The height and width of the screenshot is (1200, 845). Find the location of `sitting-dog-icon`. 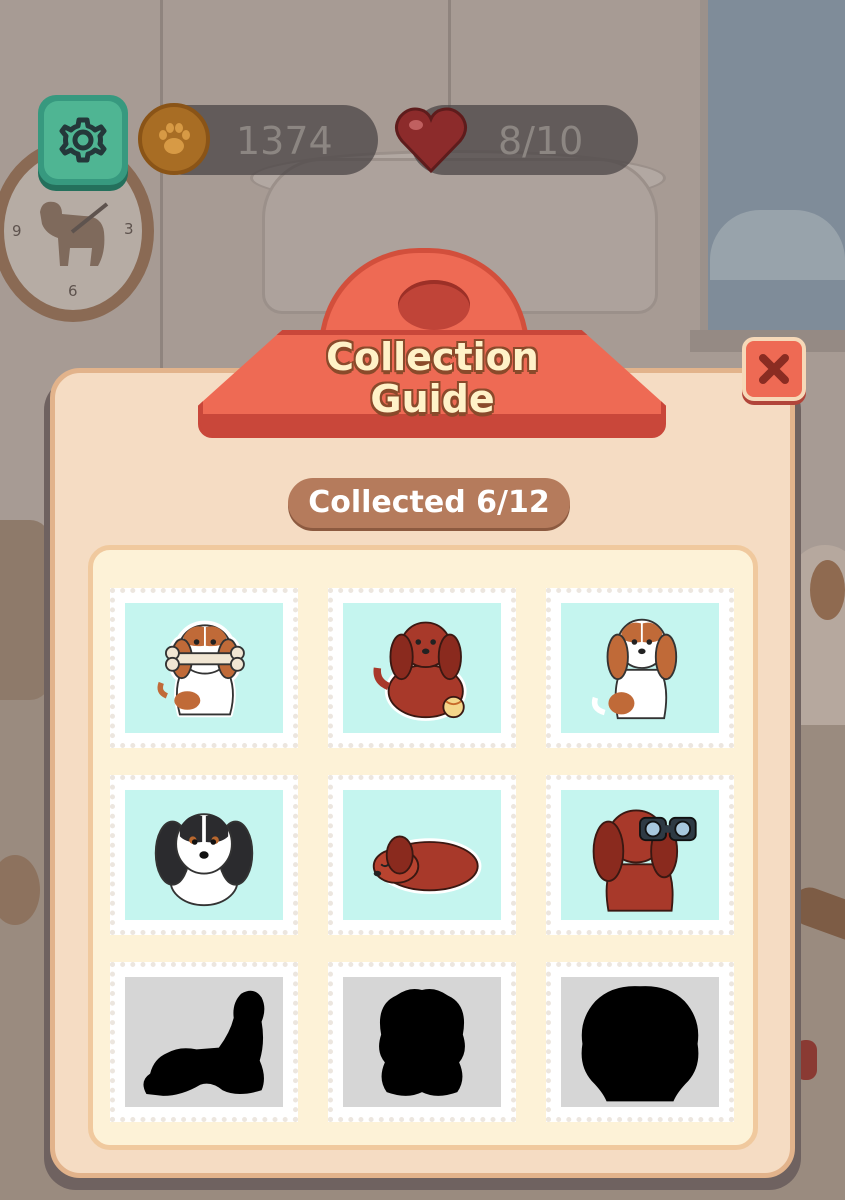

sitting-dog-icon is located at coordinates (634, 669).